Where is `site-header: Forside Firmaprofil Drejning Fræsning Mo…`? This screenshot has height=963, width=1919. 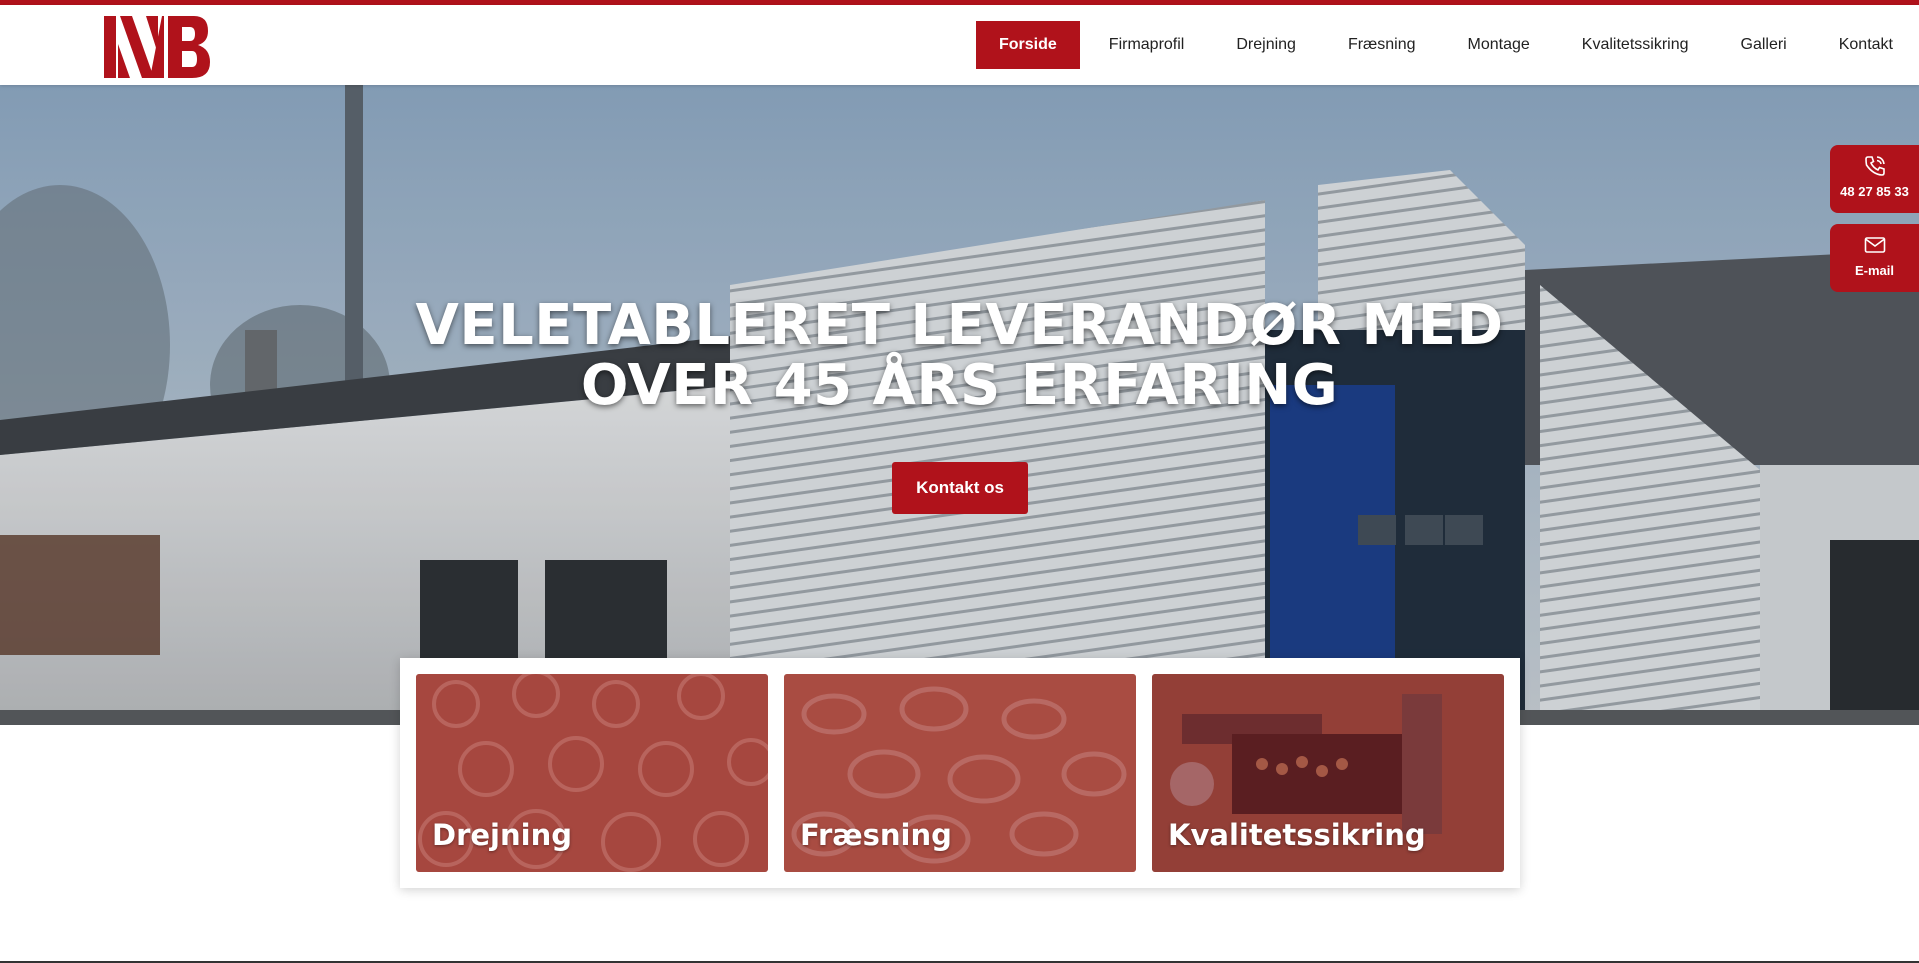
site-header: Forside Firmaprofil Drejning Fræsning Mo… is located at coordinates (959, 45).